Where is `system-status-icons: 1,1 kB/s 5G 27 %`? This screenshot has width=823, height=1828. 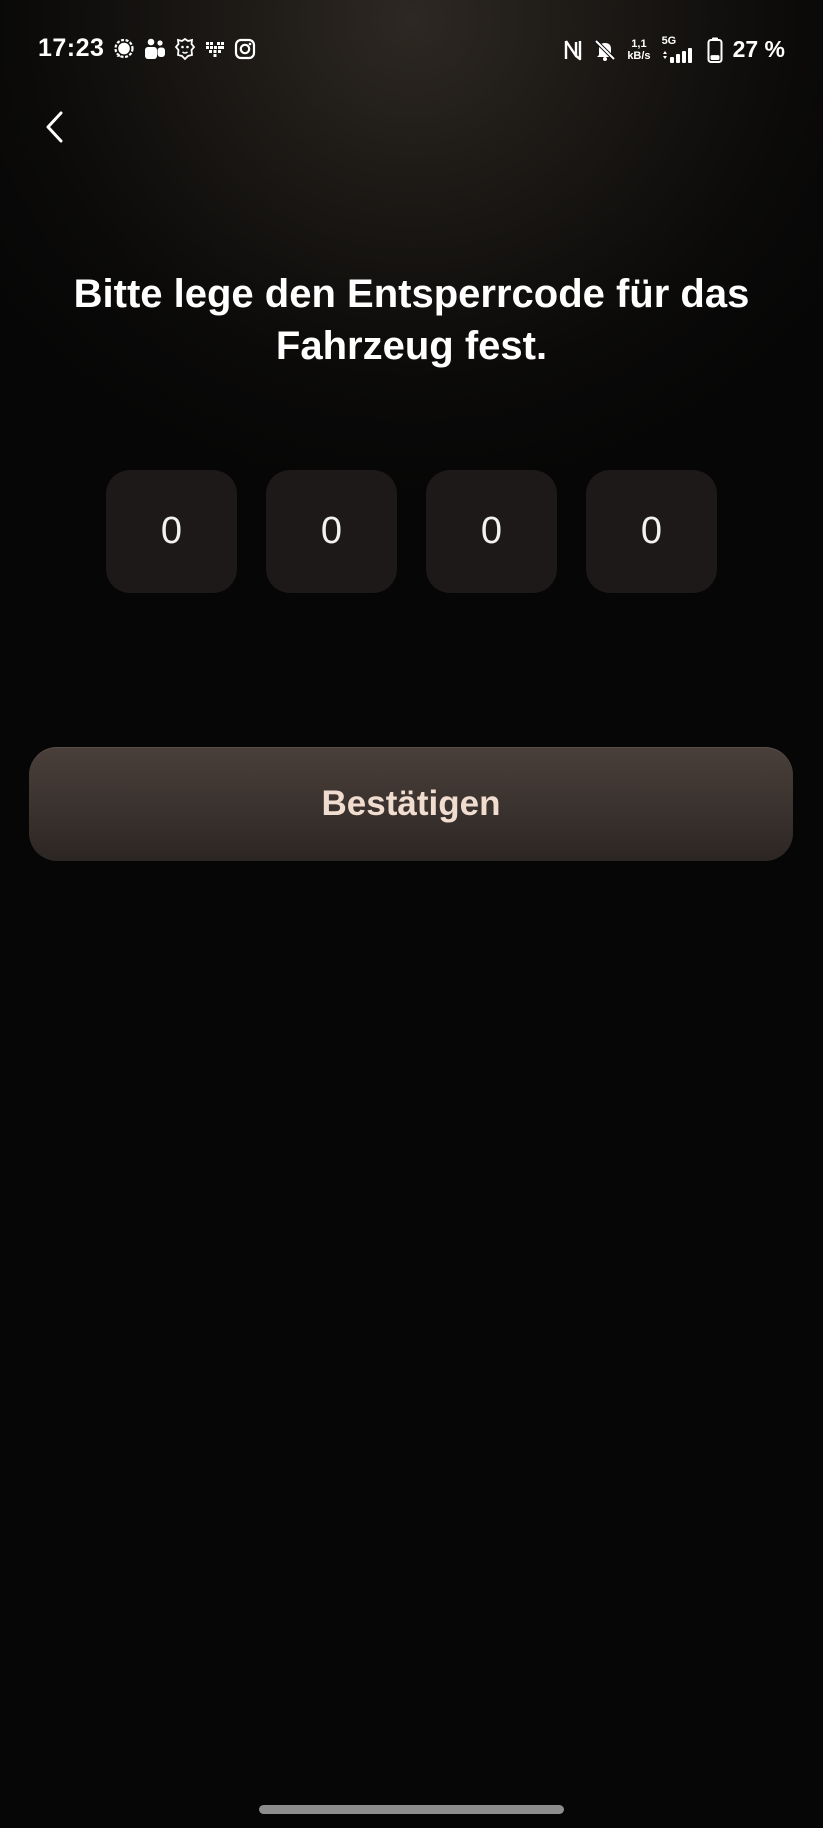
system-status-icons: 1,1 kB/s 5G 27 % is located at coordinates (674, 49).